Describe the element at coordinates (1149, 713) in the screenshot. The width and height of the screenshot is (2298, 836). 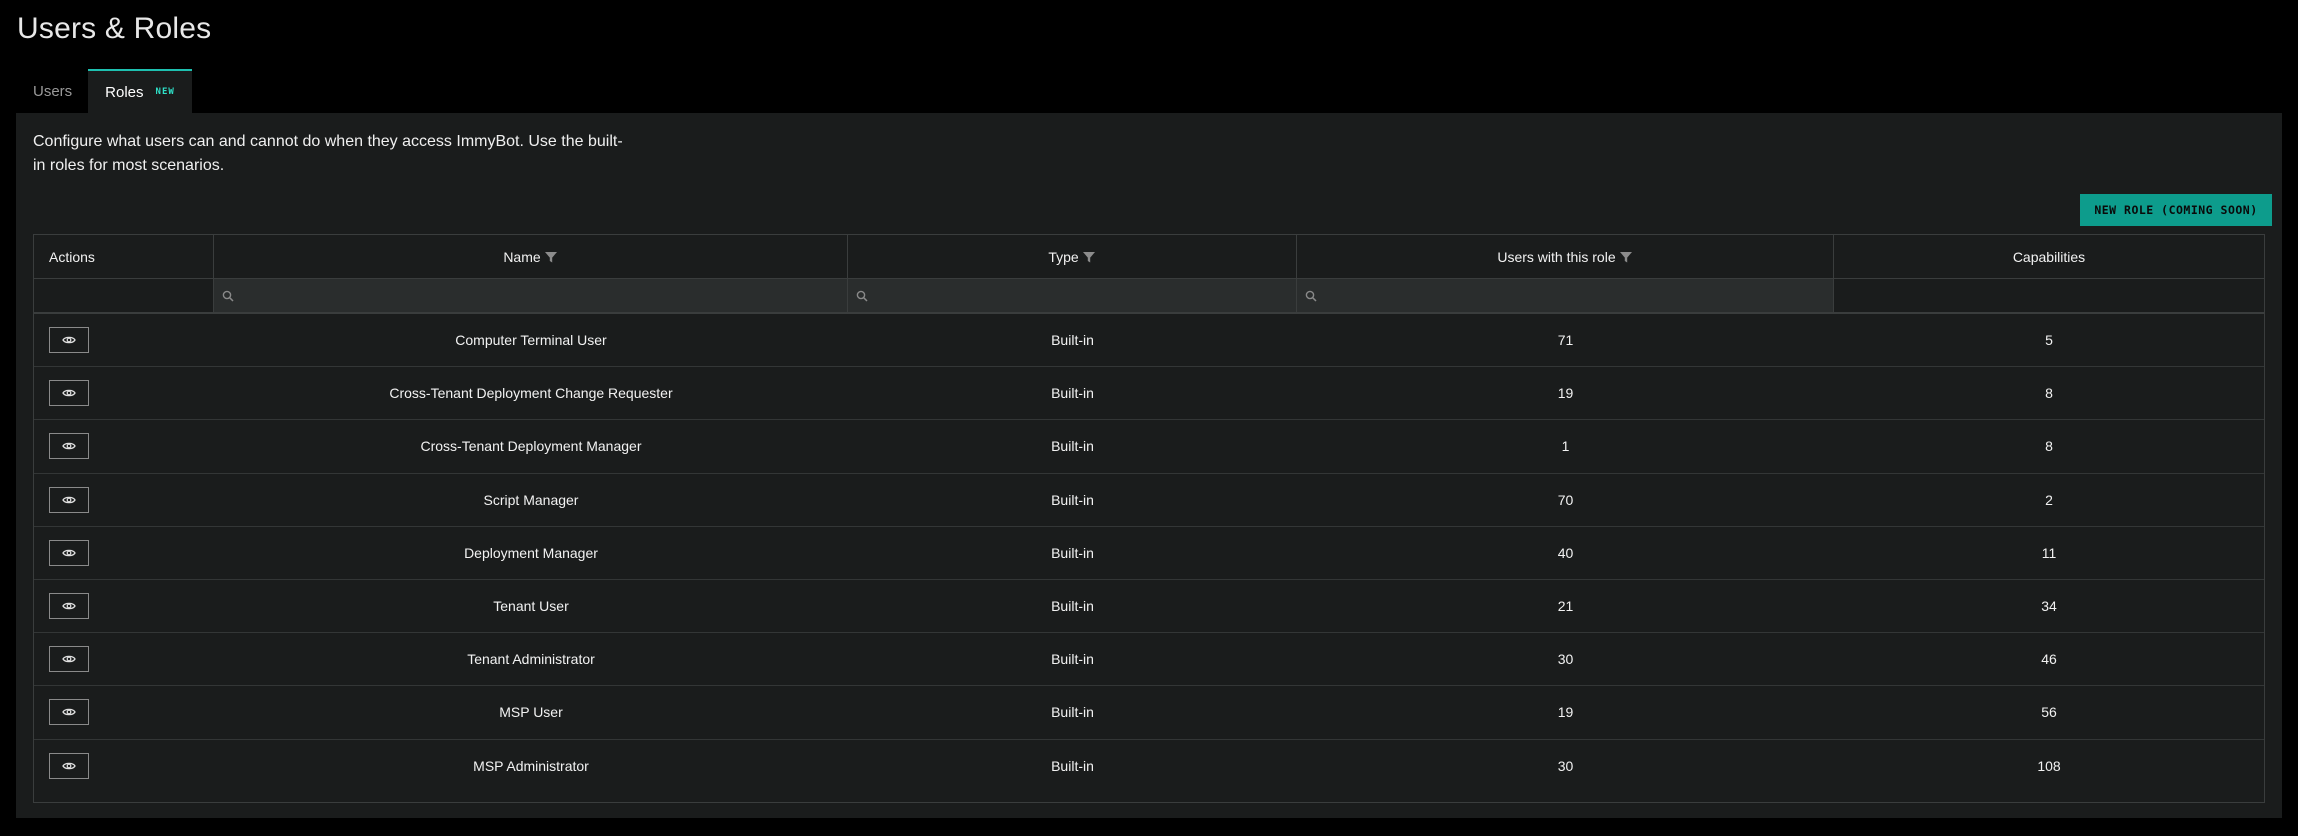
I see `table-row: MSP User Built-in 19 56` at that location.